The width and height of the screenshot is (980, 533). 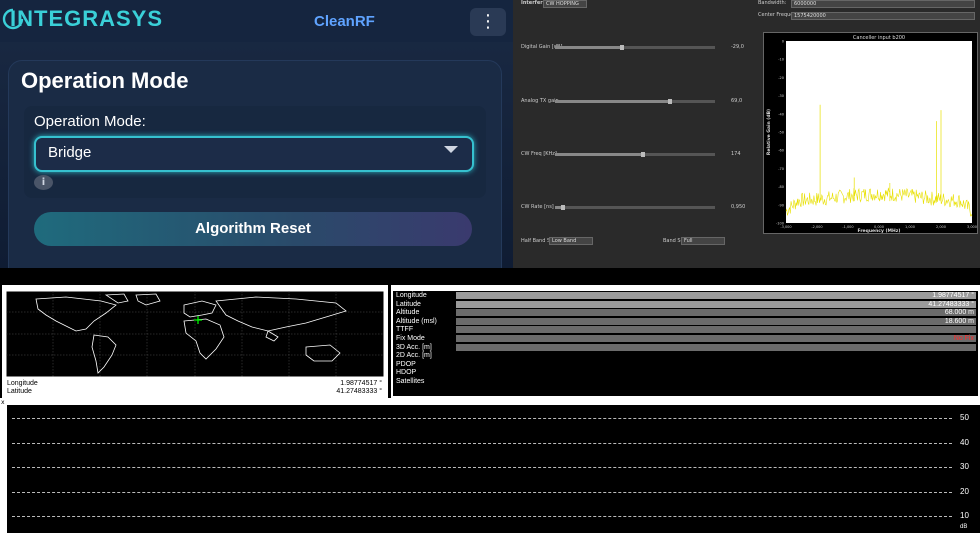 I want to click on mode-select-value: Bridge, so click(x=69, y=152).